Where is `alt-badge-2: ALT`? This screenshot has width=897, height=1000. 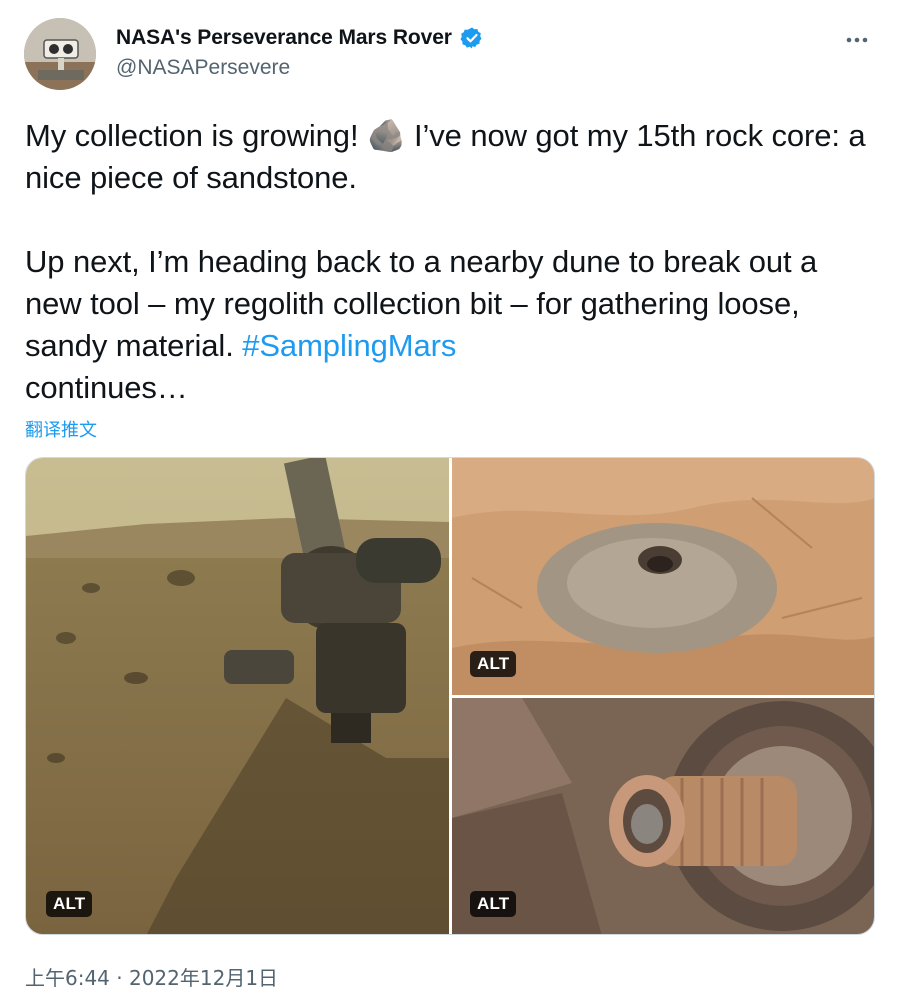 alt-badge-2: ALT is located at coordinates (493, 664).